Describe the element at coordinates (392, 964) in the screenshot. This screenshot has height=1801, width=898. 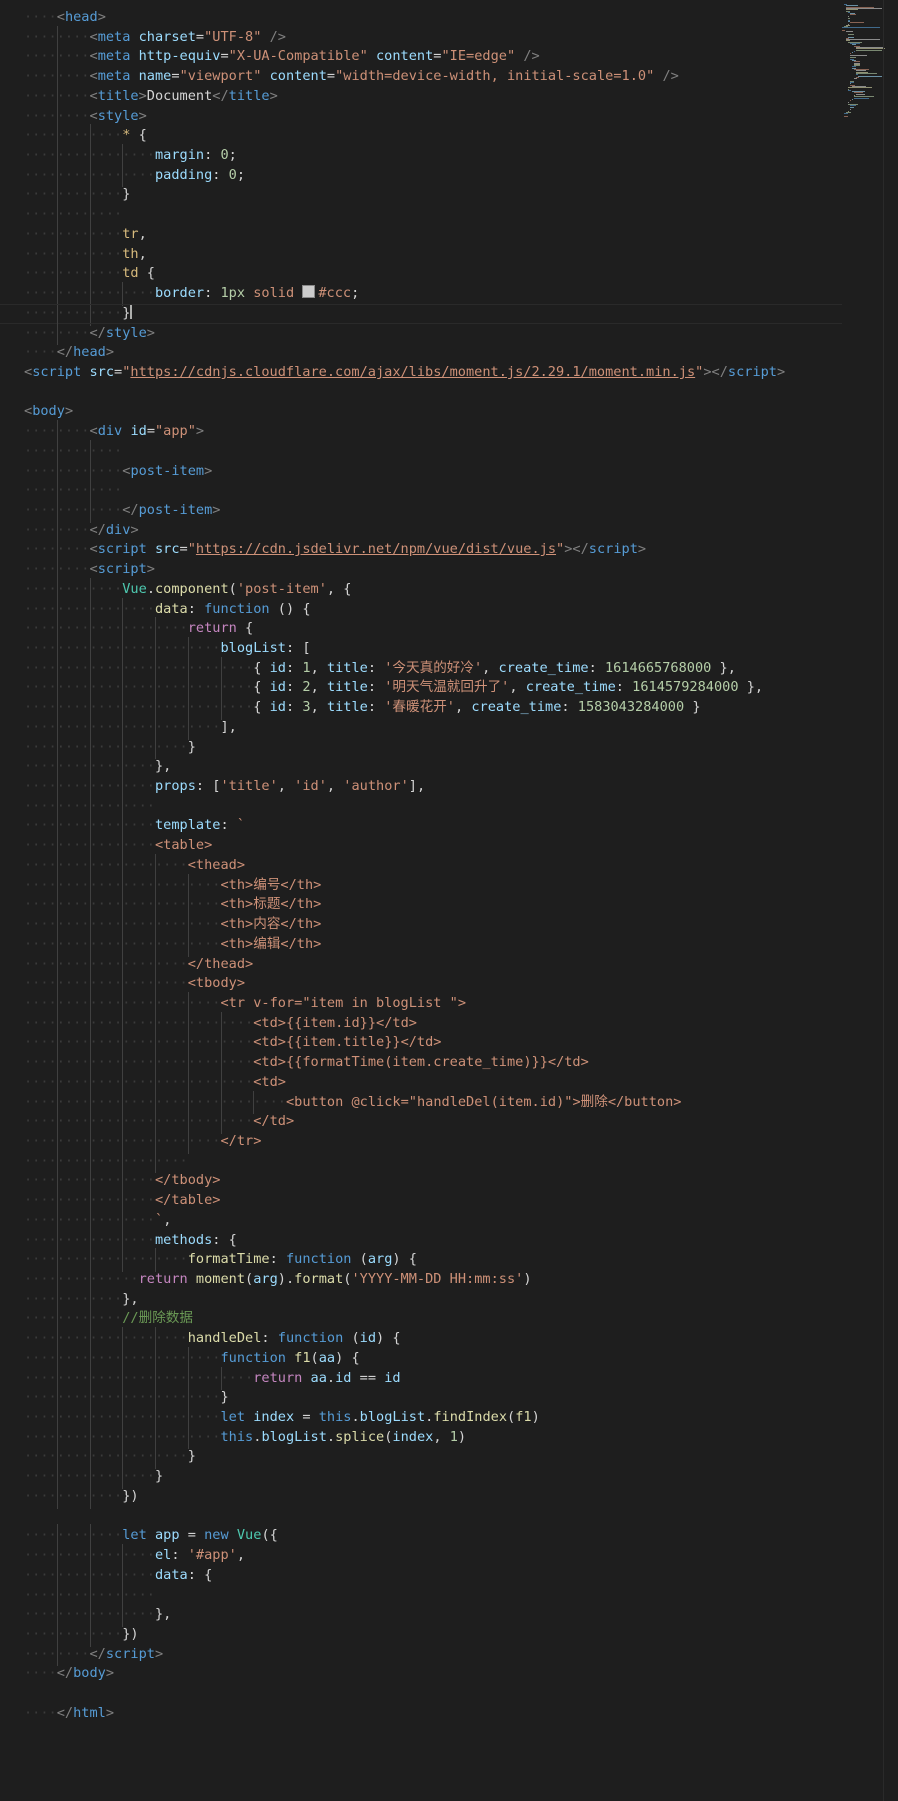
I see `code-line: ····················</thead>` at that location.